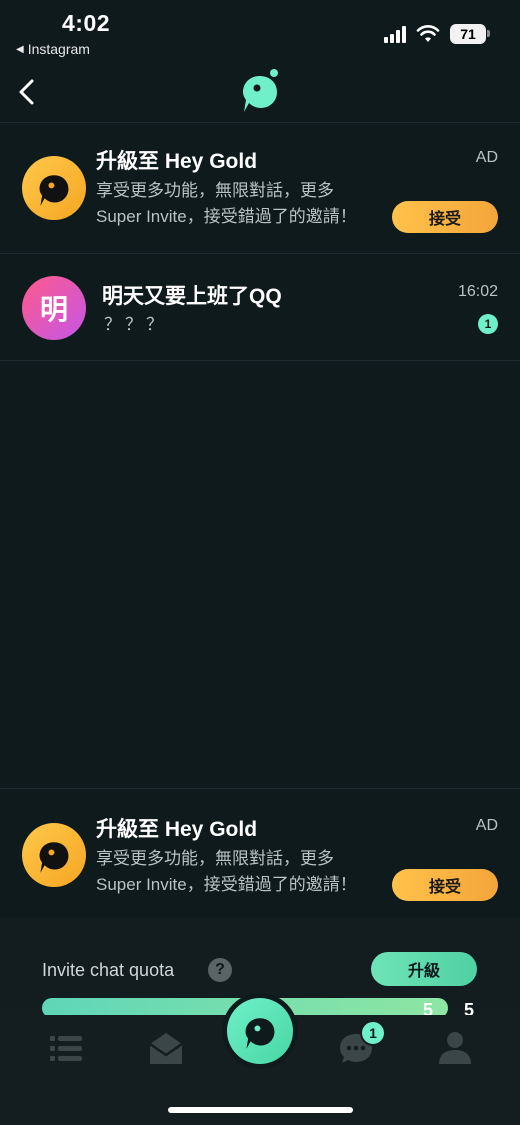 This screenshot has width=520, height=1125. I want to click on wifi-icon, so click(428, 33).